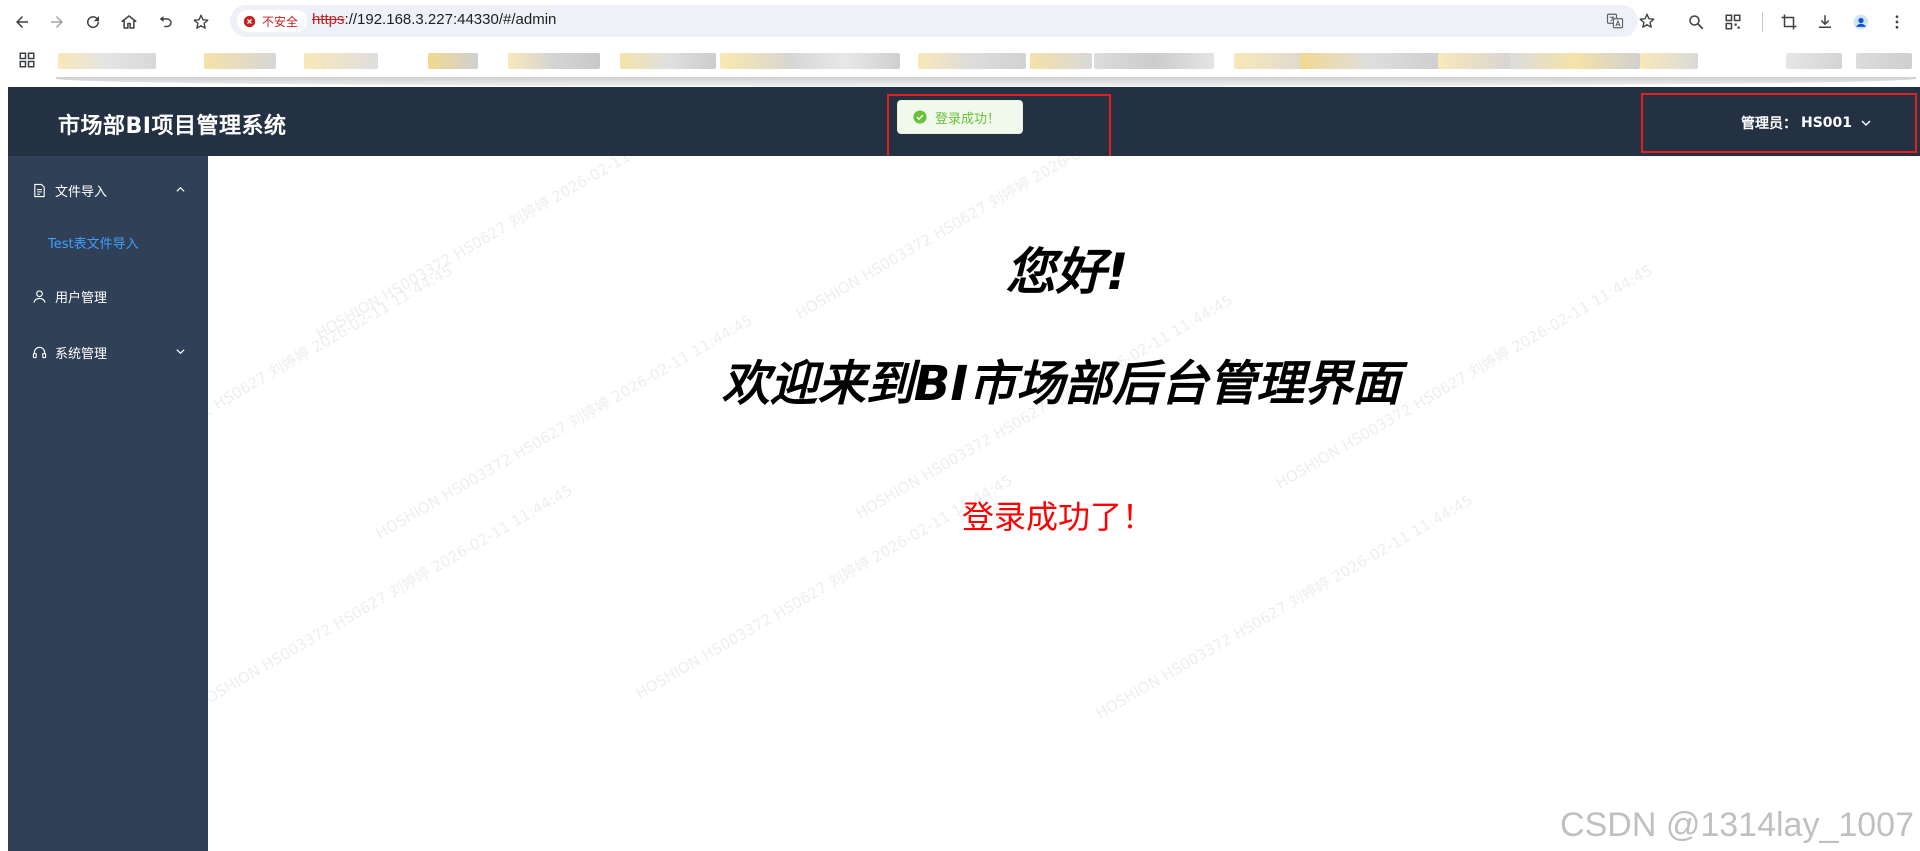 This screenshot has height=851, width=1920. I want to click on forward-arrow-icon, so click(57, 22).